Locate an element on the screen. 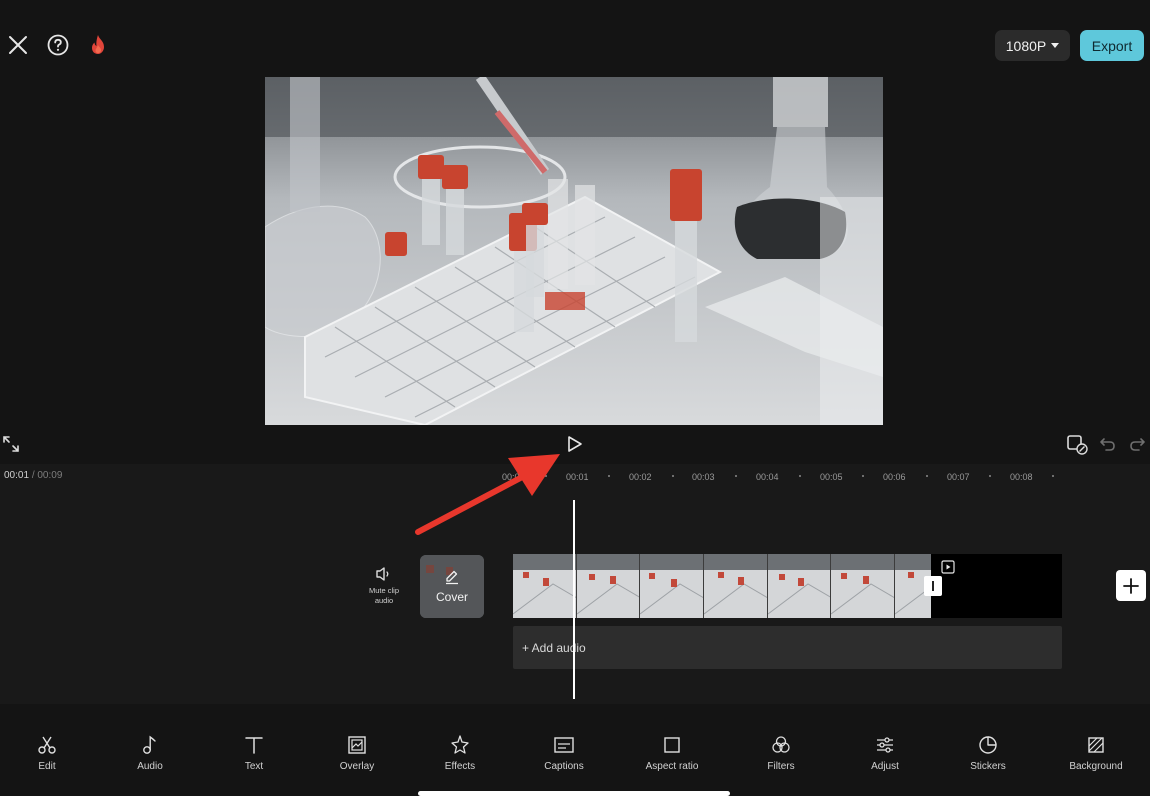  clip-trim-handle is located at coordinates (933, 586).